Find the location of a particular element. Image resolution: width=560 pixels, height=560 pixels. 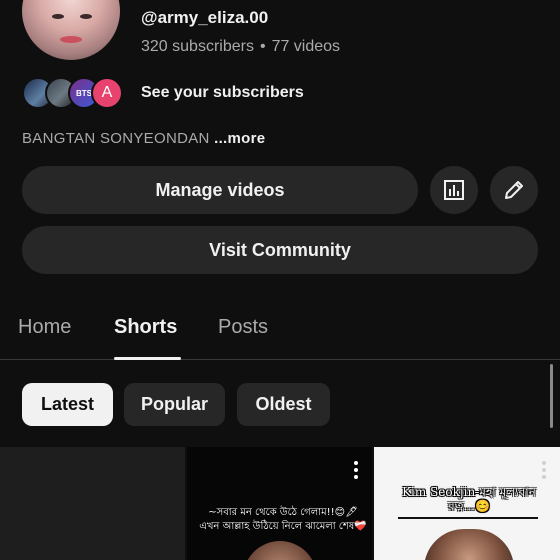

short-thumbnail-3: Kim Seokjin-মহা মূল্যবান রত্ন...😊 is located at coordinates (467, 503).